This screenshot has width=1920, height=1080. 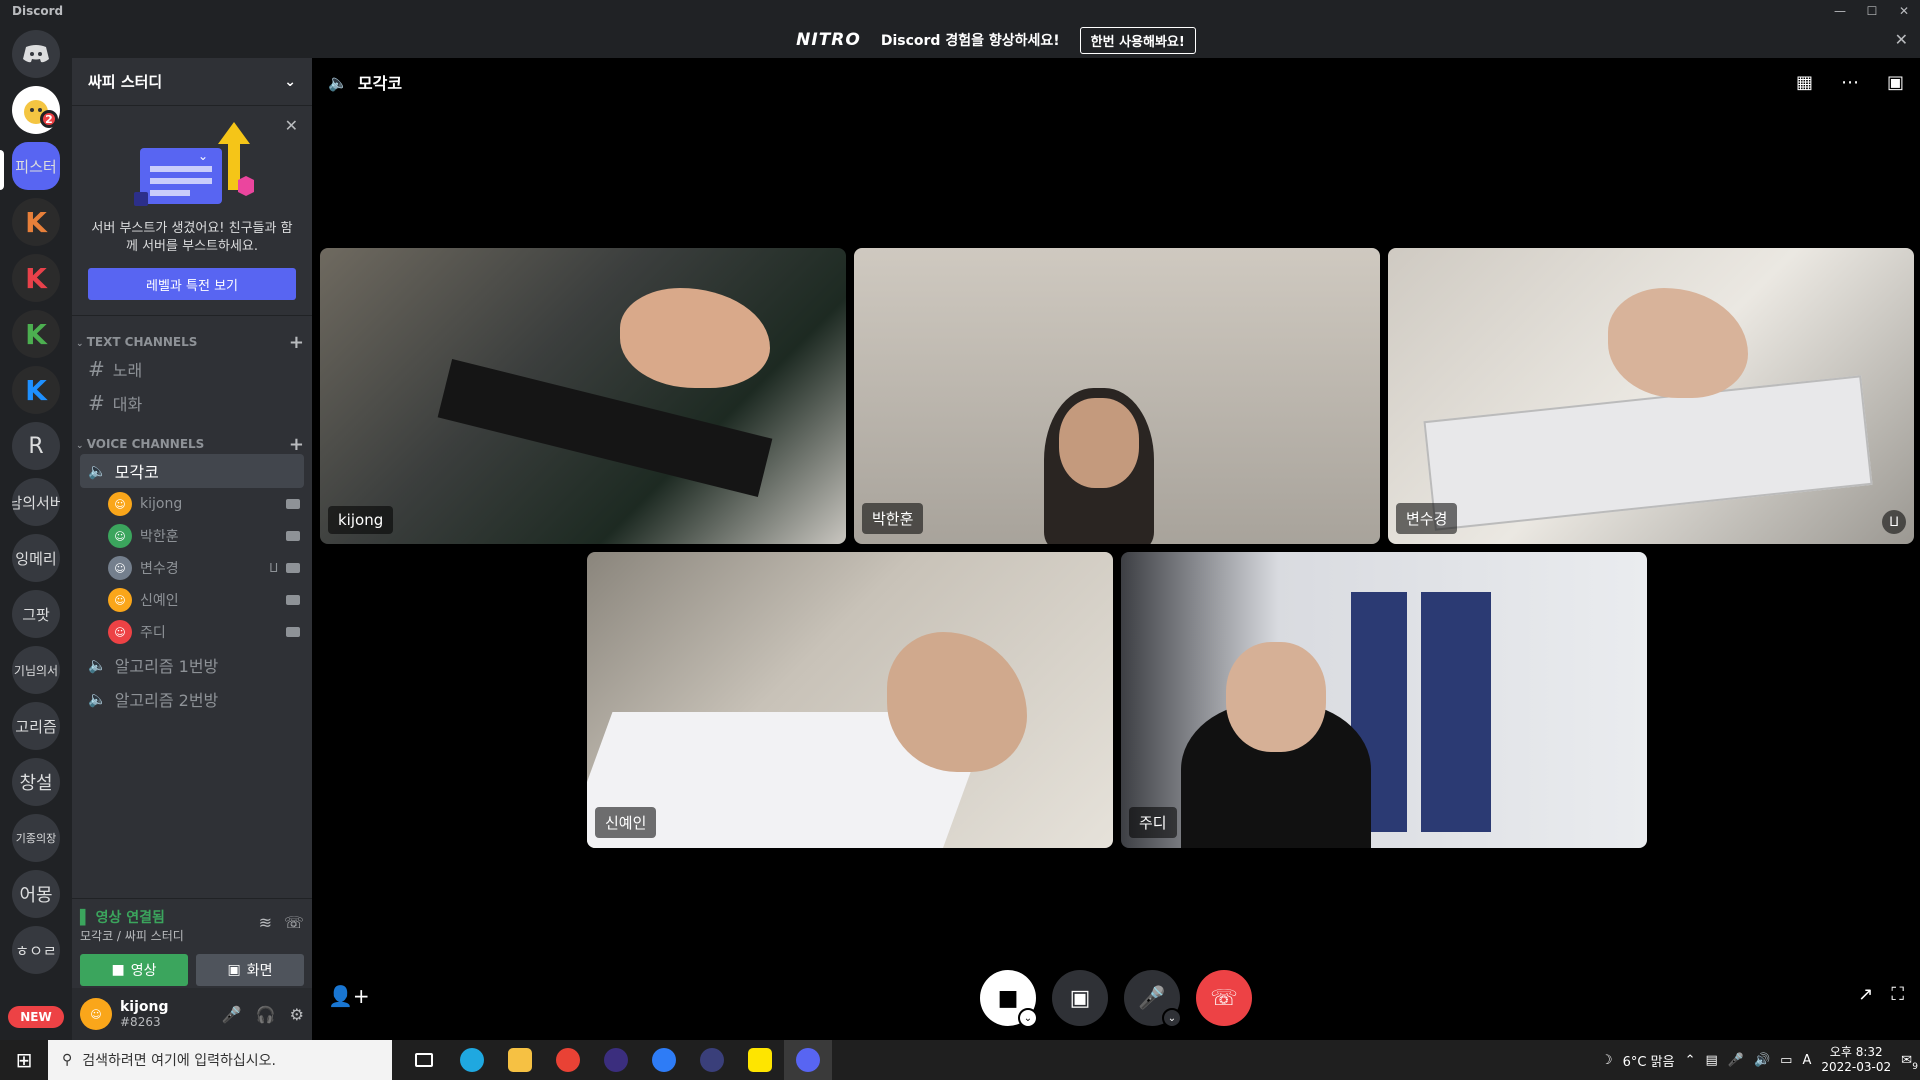 I want to click on guild-2: 잉메리, so click(x=36, y=558).